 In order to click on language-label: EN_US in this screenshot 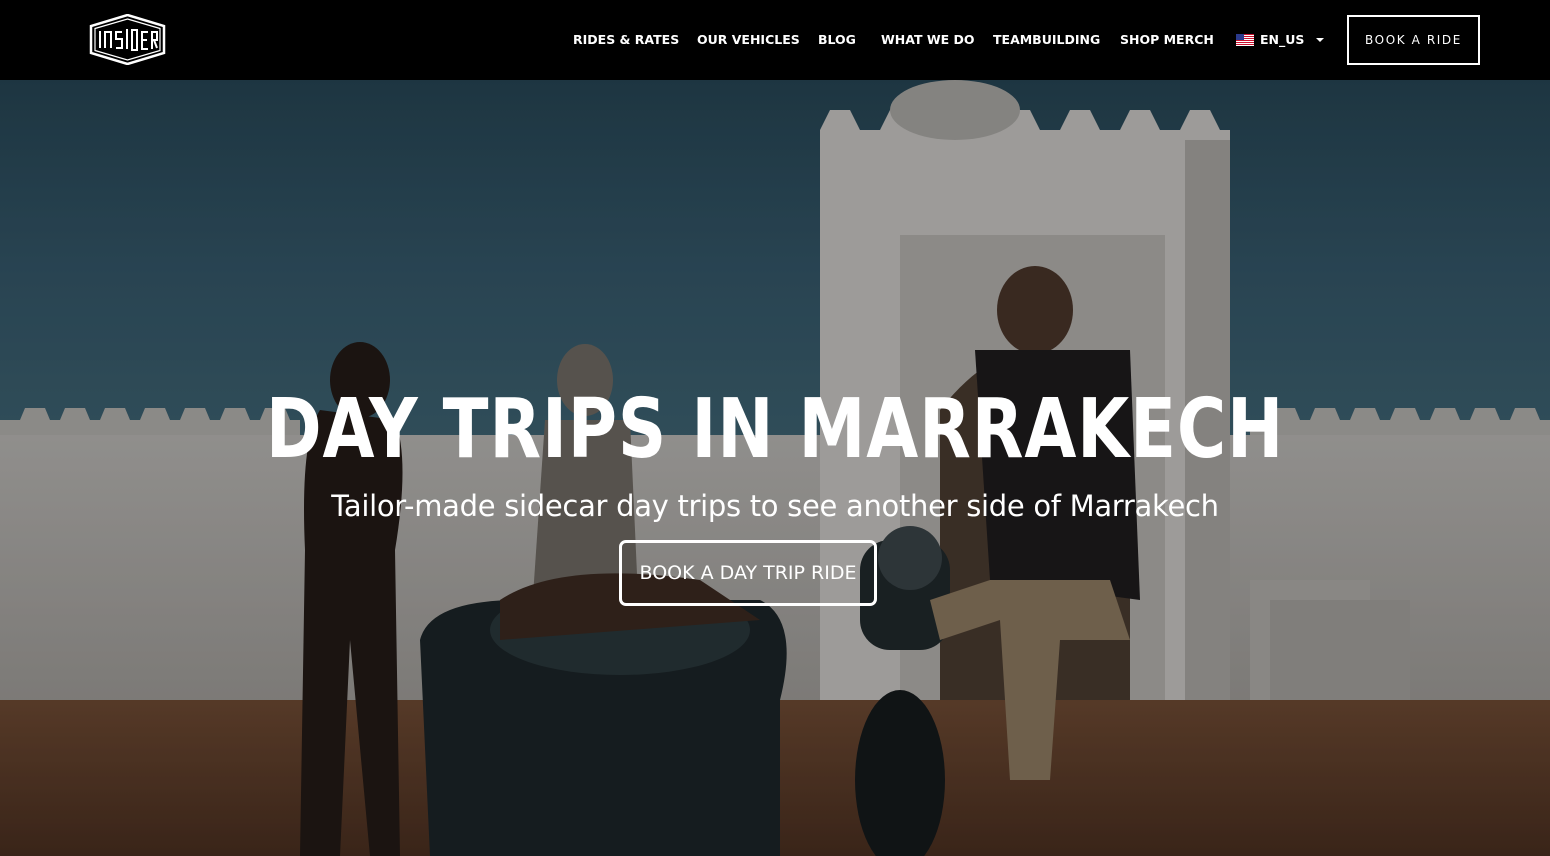, I will do `click(1282, 39)`.